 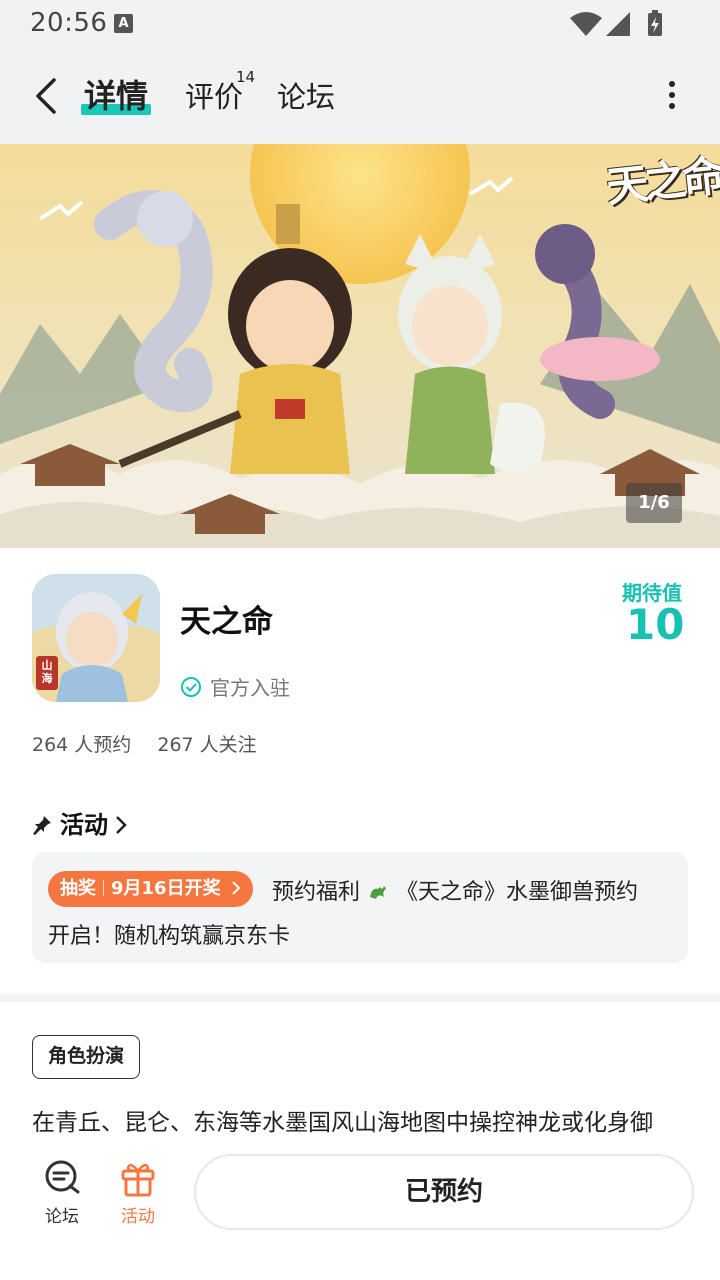 What do you see at coordinates (86, 1057) in the screenshot?
I see `genre-tag: 角色扮演` at bounding box center [86, 1057].